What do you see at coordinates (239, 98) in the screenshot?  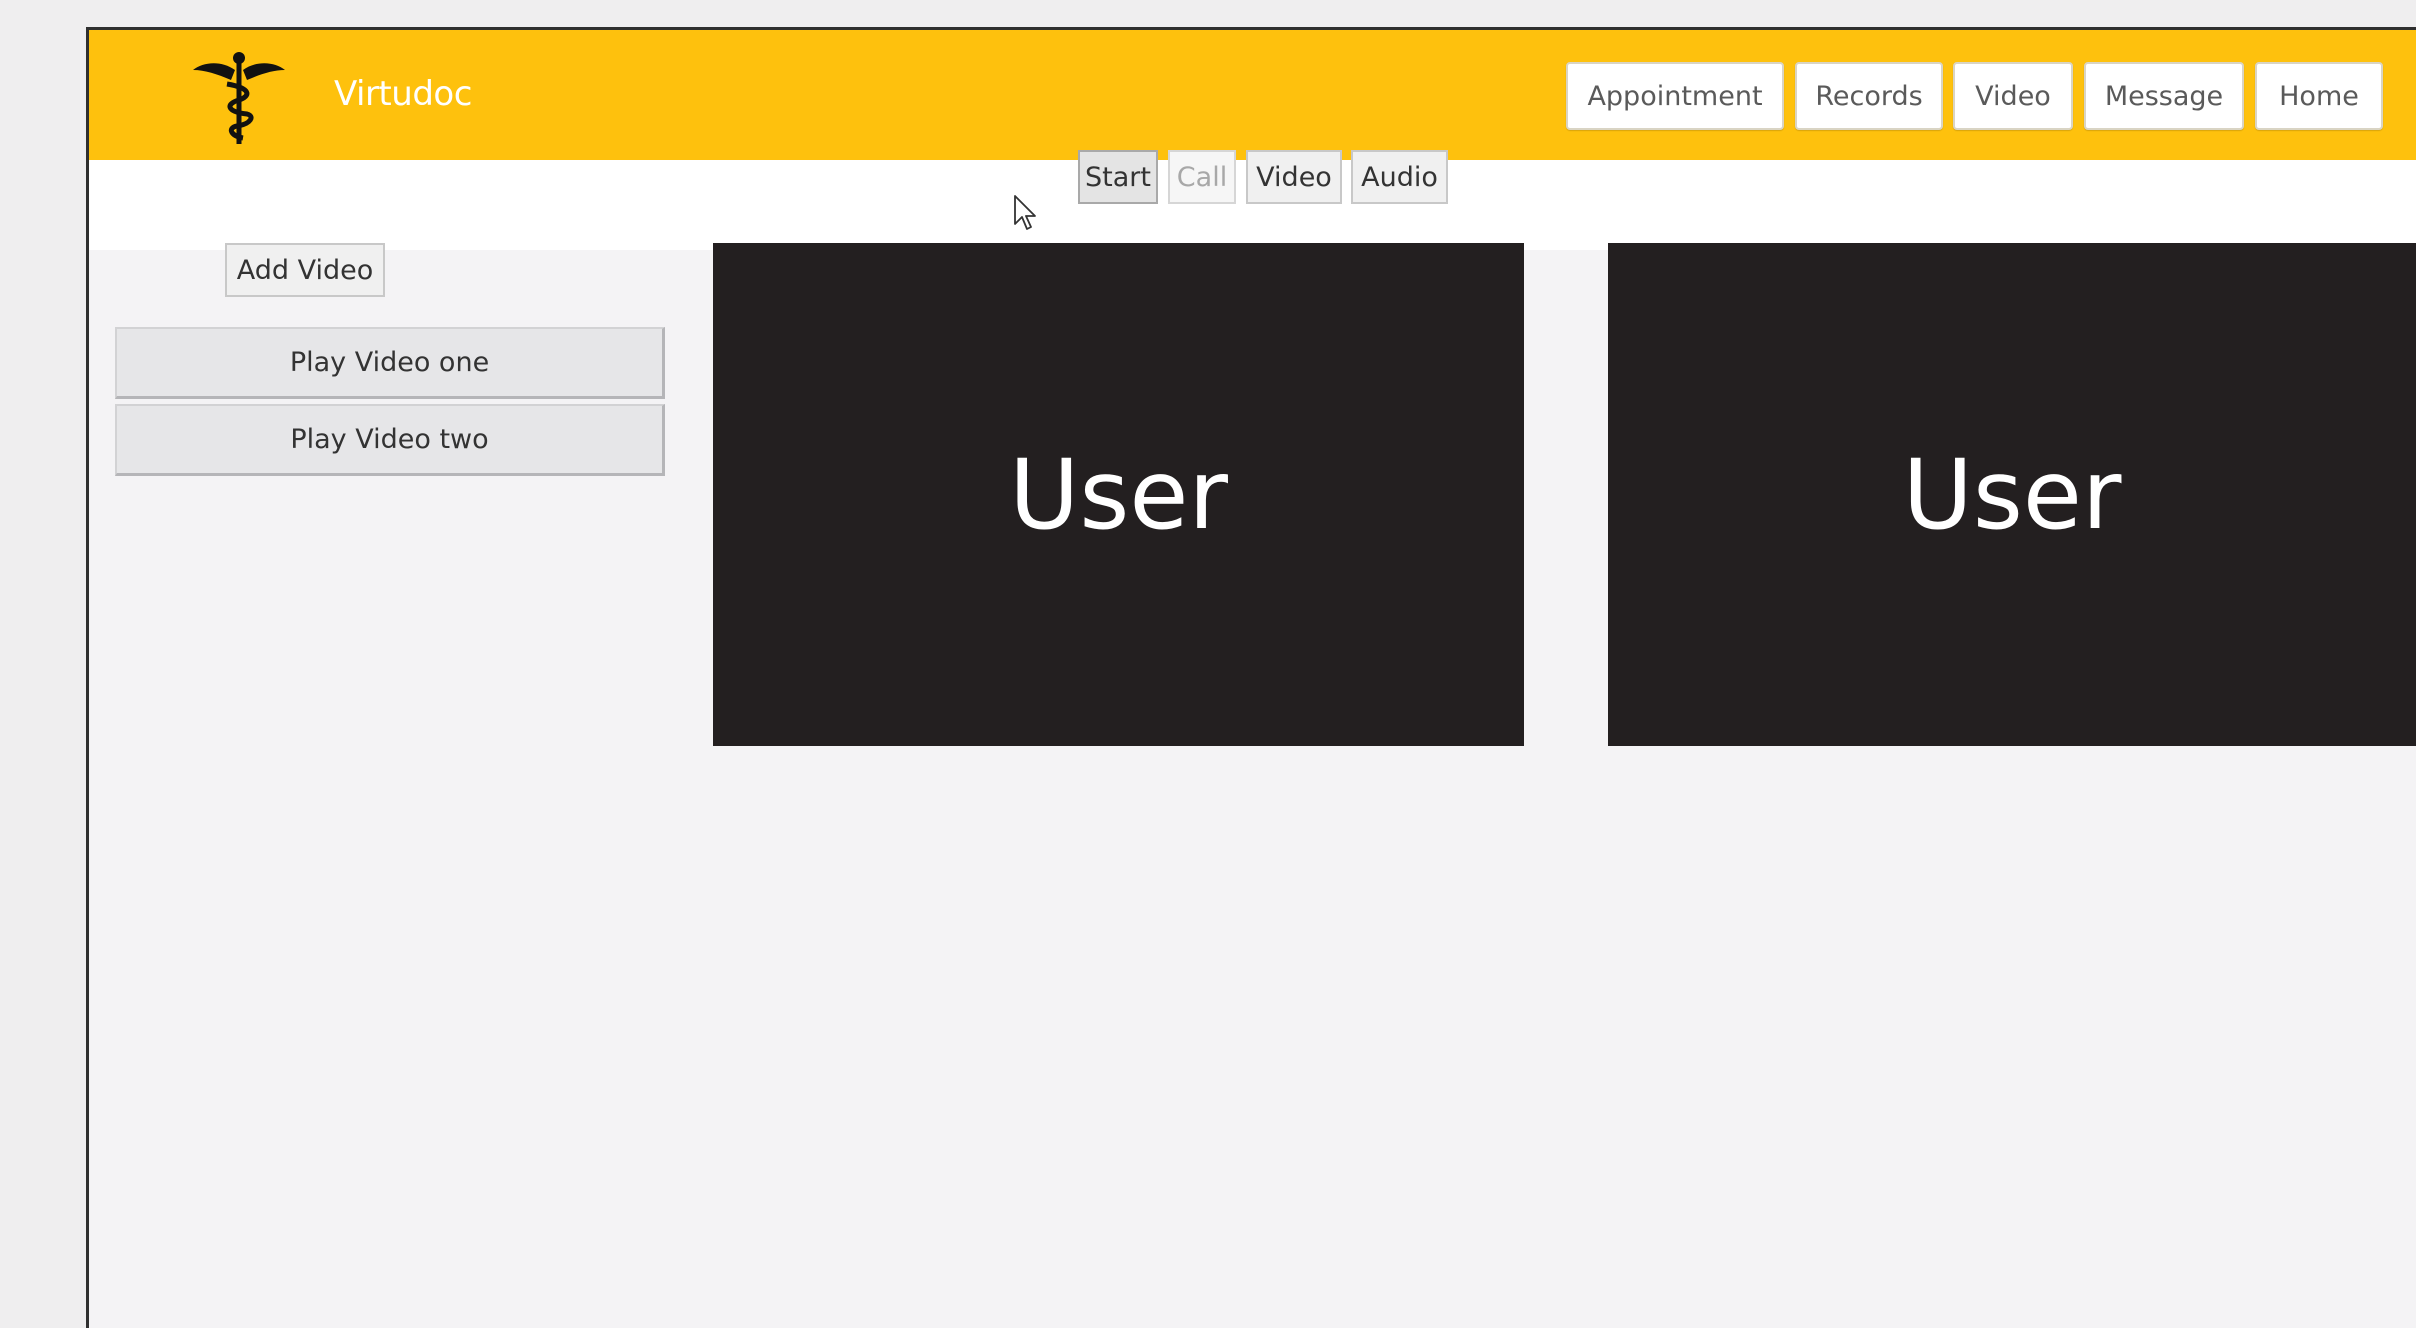 I see `caduceus-icon` at bounding box center [239, 98].